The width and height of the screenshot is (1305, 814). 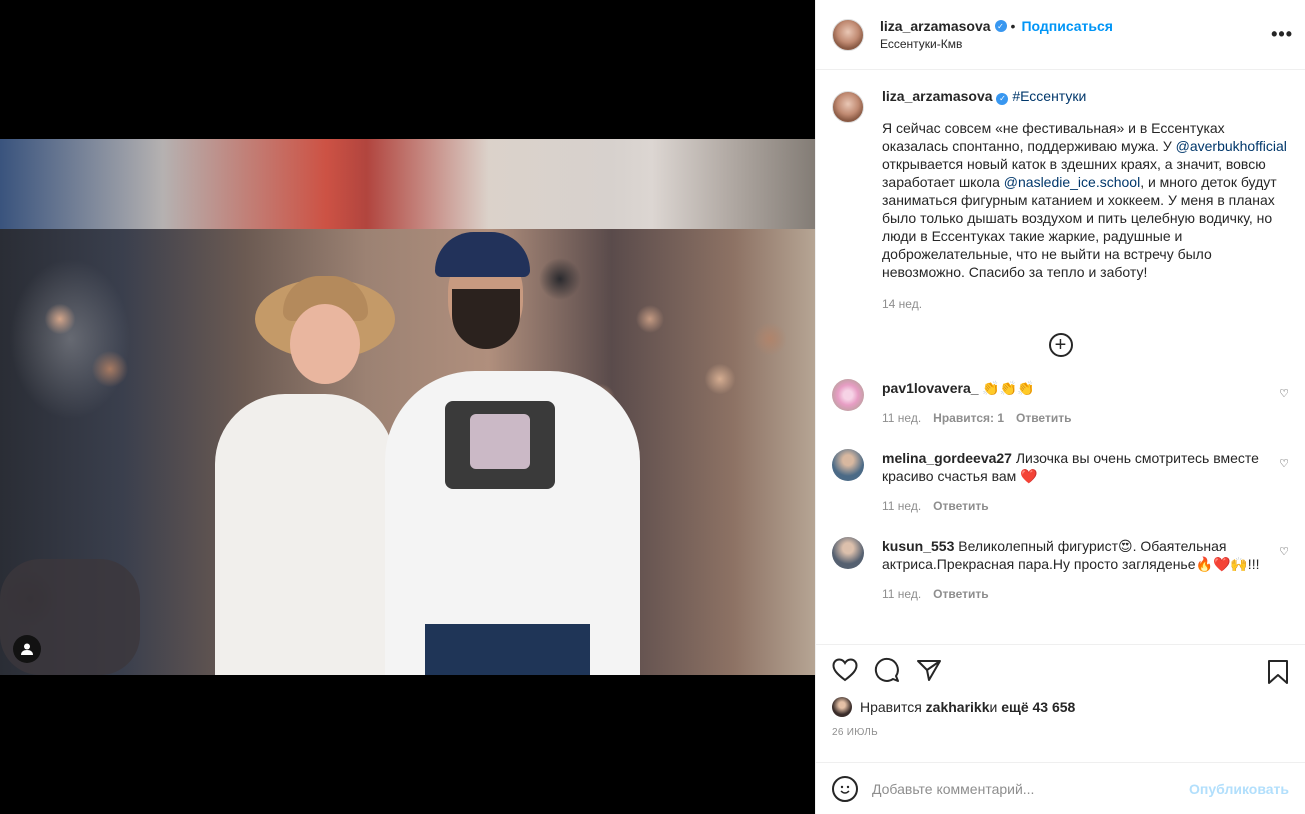 What do you see at coordinates (993, 707) in the screenshot?
I see `likes-middle: и` at bounding box center [993, 707].